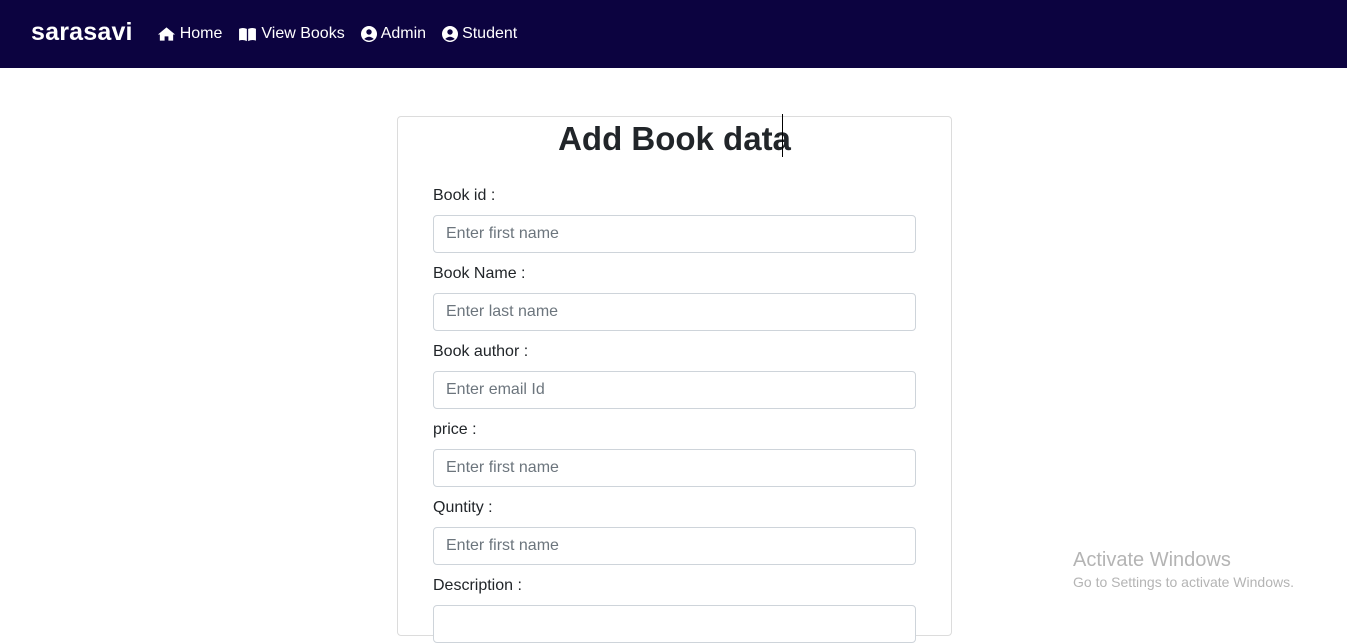  I want to click on book-id-input, so click(674, 234).